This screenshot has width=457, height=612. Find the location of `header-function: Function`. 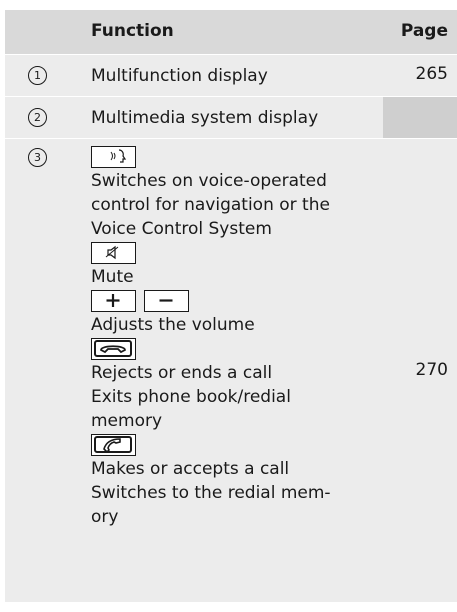

header-function: Function is located at coordinates (132, 31).